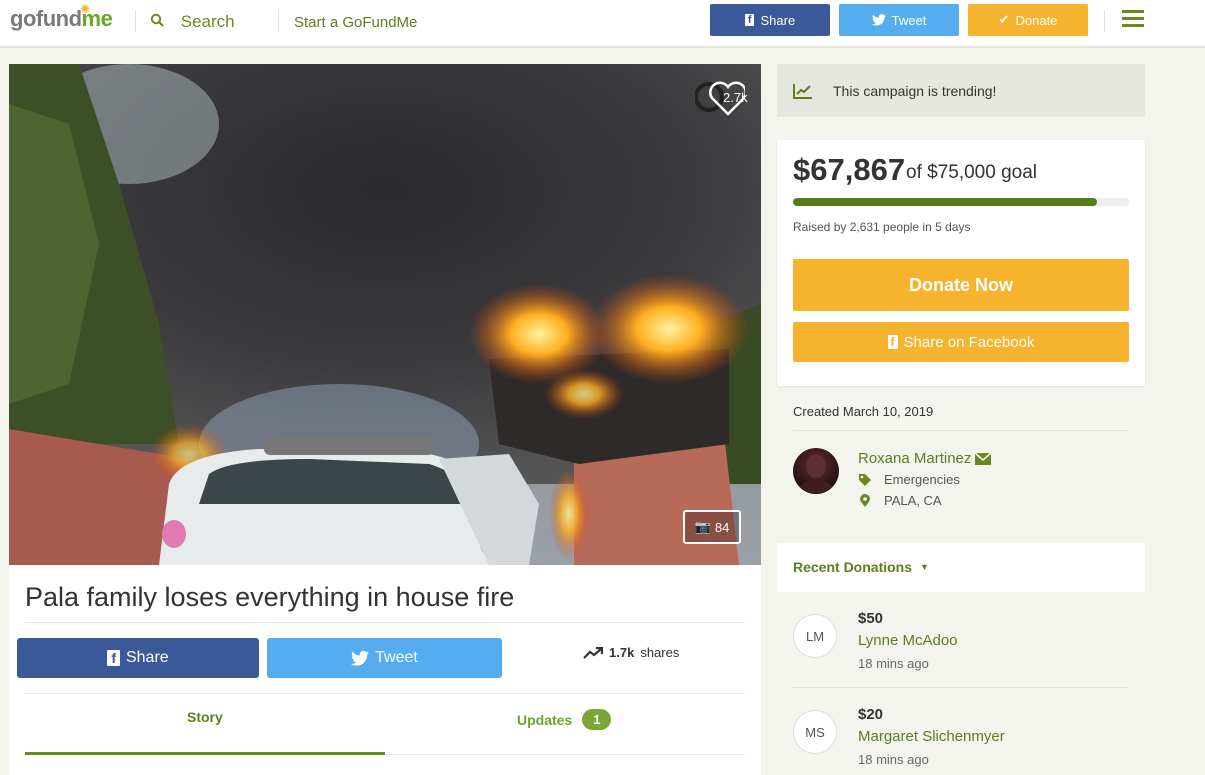  I want to click on tab-updates: Updates 1, so click(564, 719).